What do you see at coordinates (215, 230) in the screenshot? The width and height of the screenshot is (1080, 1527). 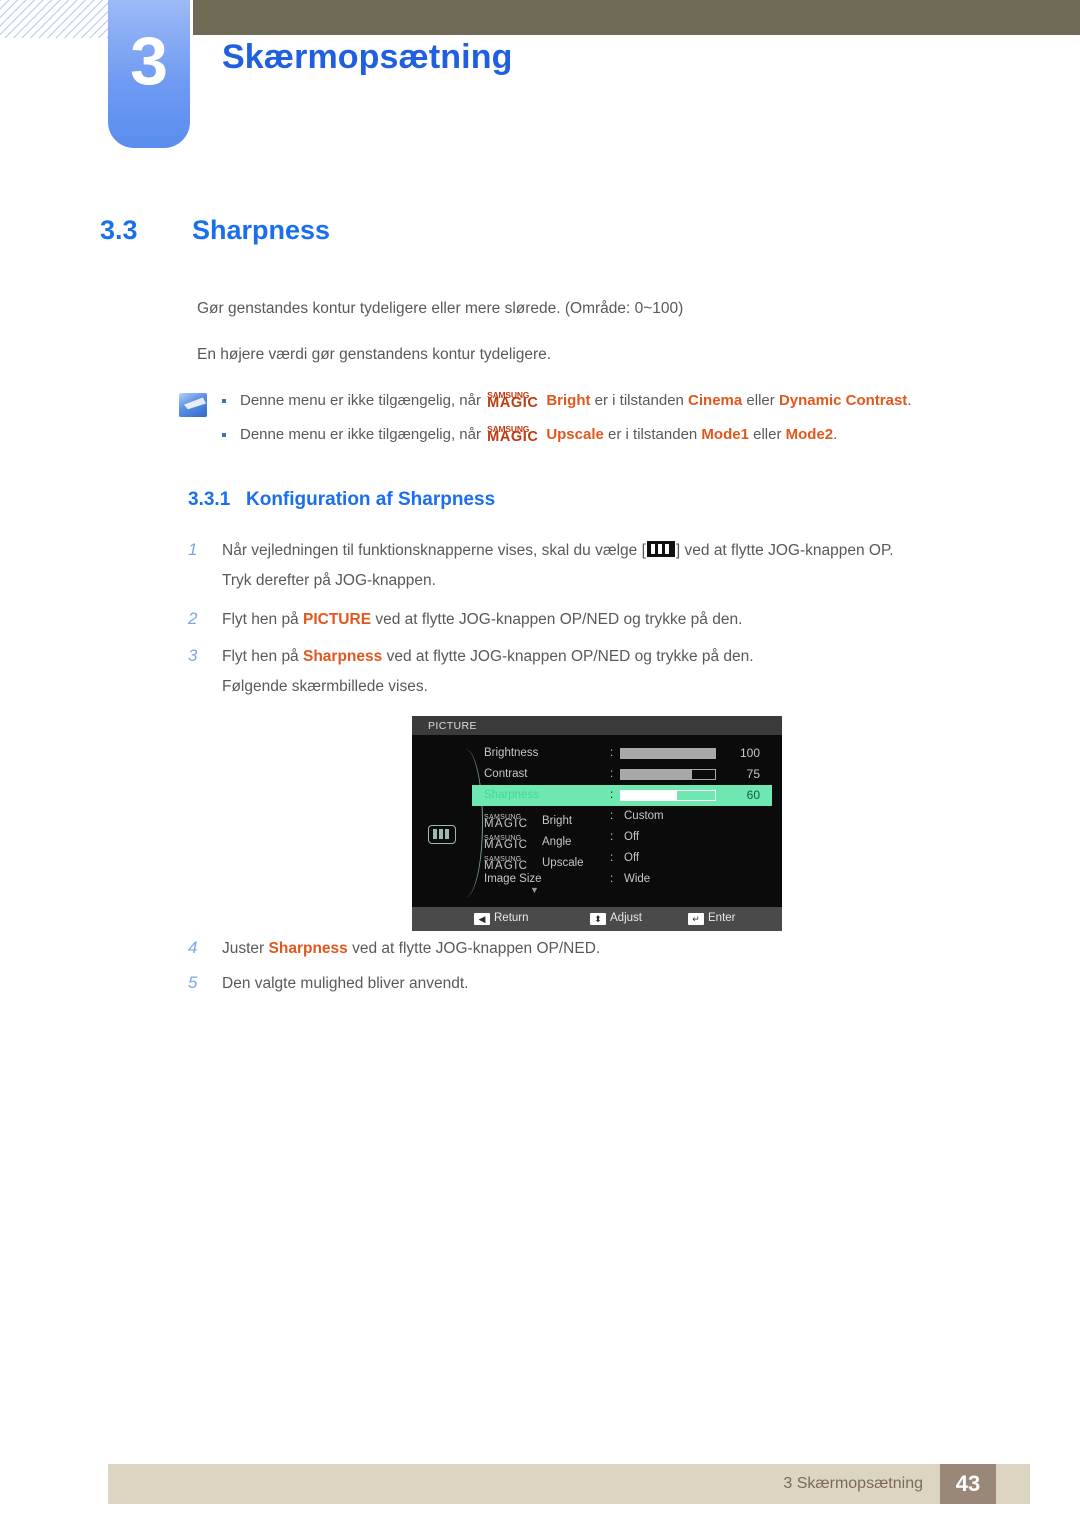 I see `section-heading: 3.3 Sharpness` at bounding box center [215, 230].